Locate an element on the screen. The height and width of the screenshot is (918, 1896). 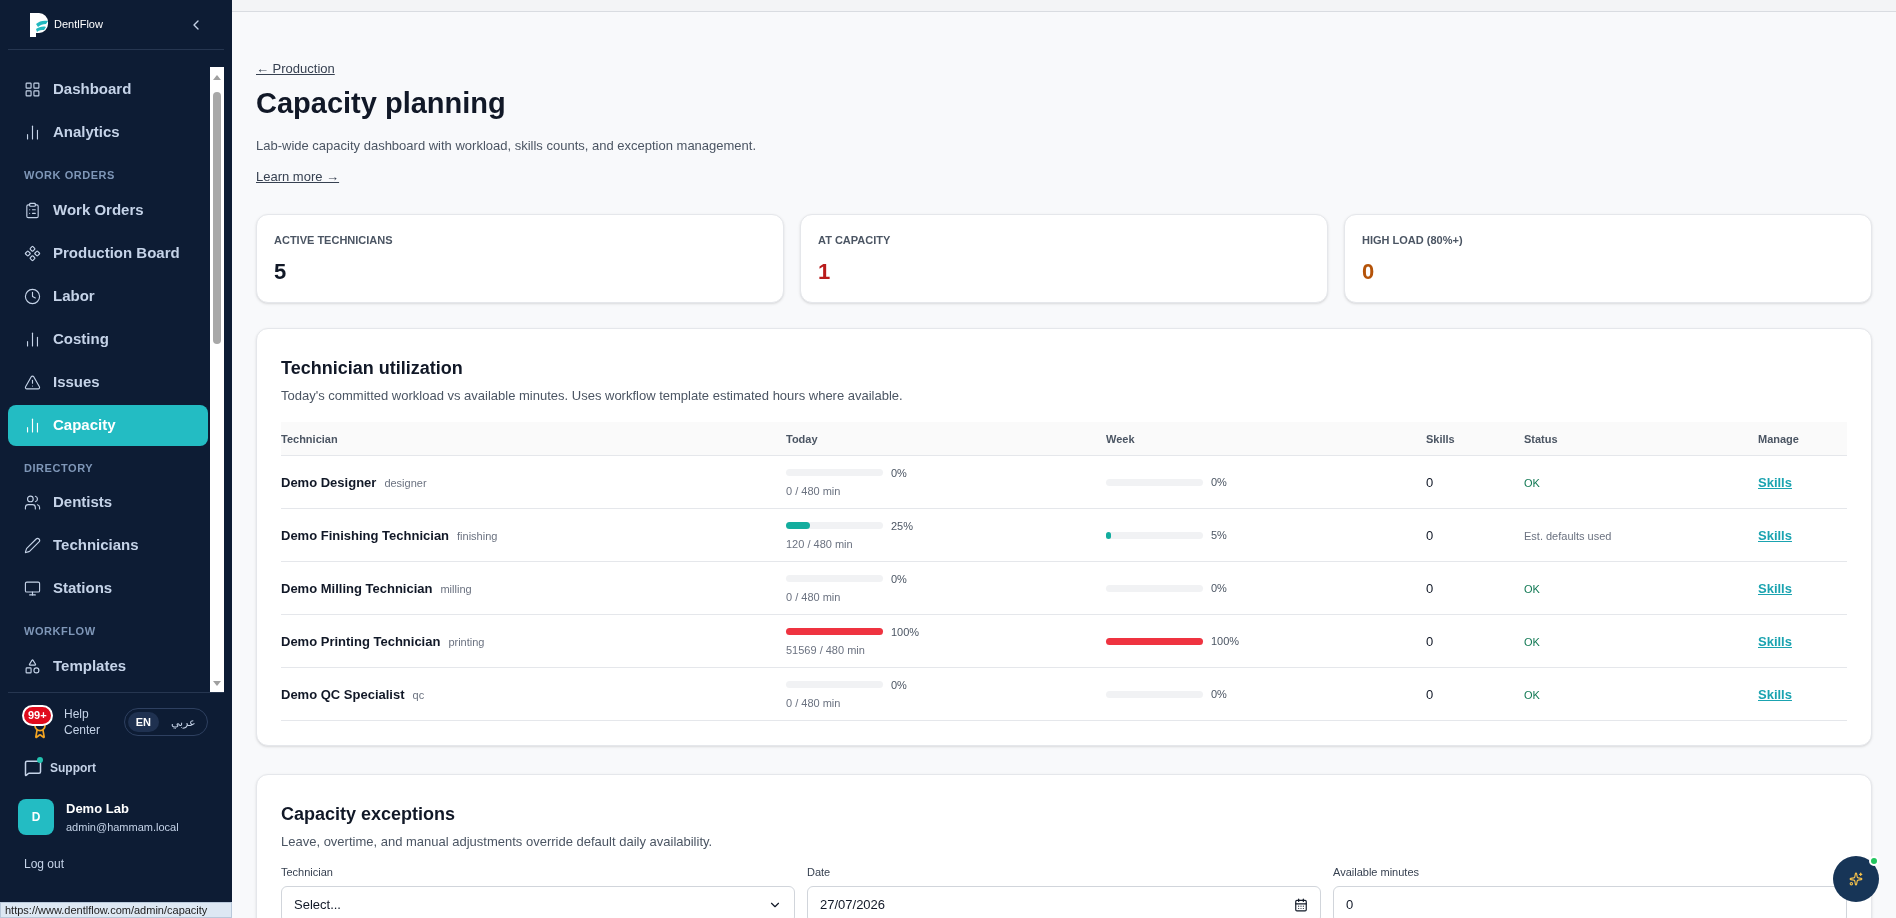
user-email: admin@hammam.local is located at coordinates (122, 827).